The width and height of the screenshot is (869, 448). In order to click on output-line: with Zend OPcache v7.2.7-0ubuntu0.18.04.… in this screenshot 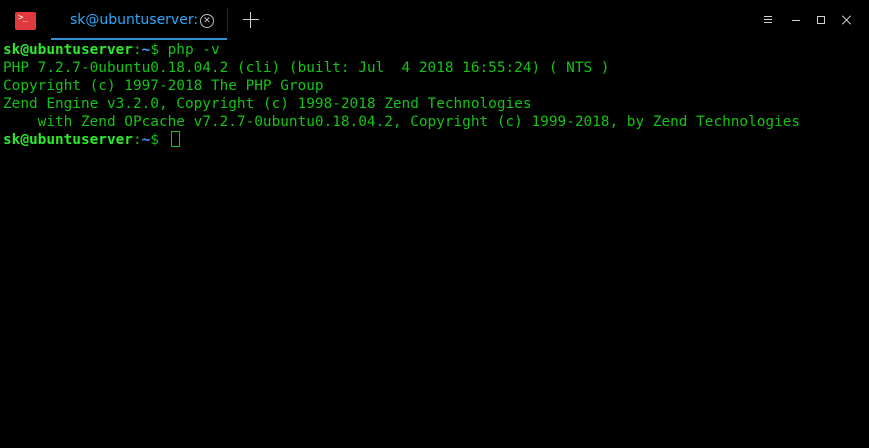, I will do `click(402, 122)`.